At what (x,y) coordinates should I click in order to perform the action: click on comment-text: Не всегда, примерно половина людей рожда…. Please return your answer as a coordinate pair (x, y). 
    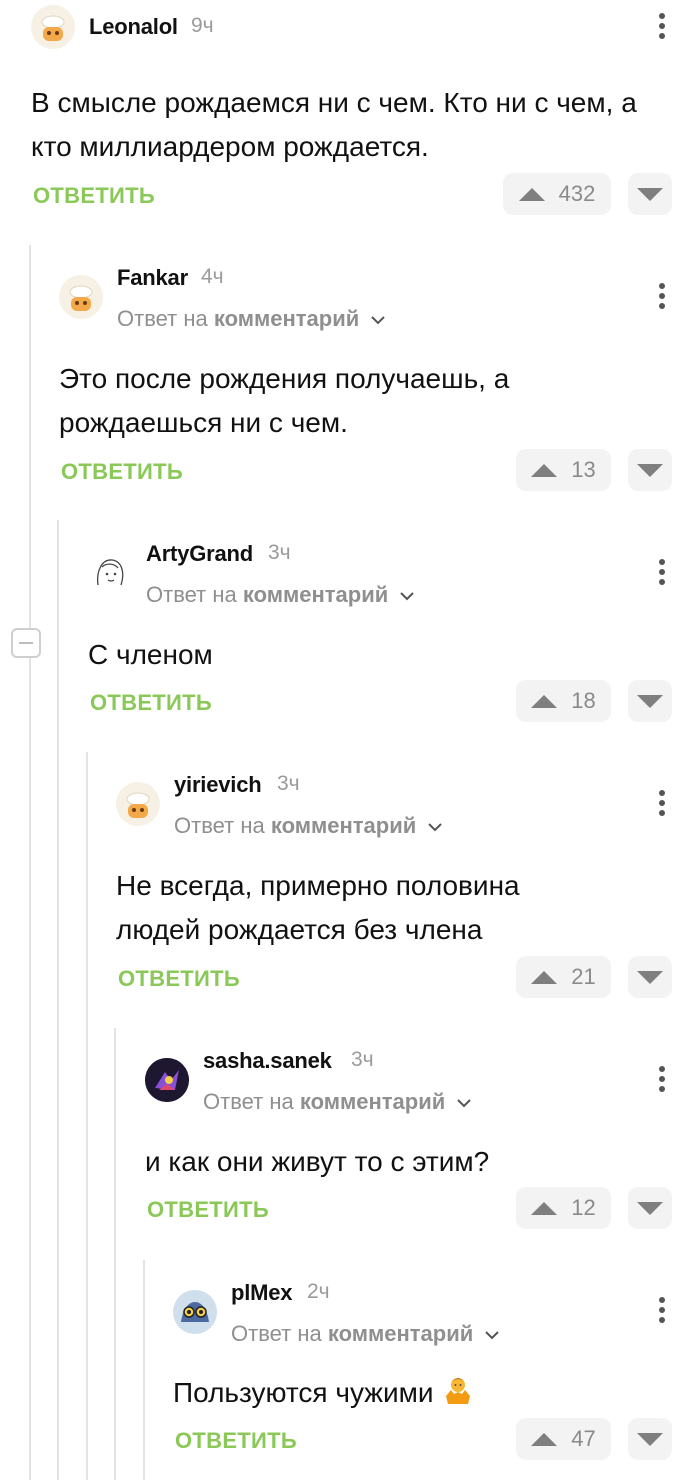
    Looking at the image, I should click on (318, 907).